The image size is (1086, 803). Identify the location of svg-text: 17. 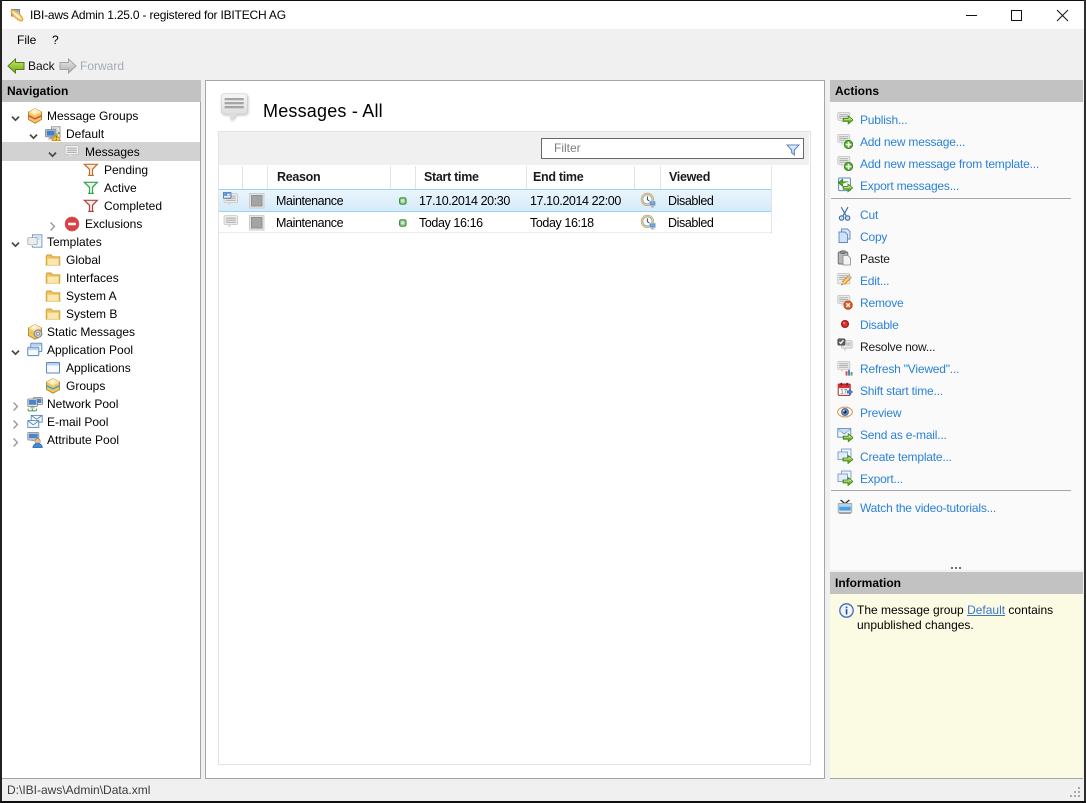
(843, 393).